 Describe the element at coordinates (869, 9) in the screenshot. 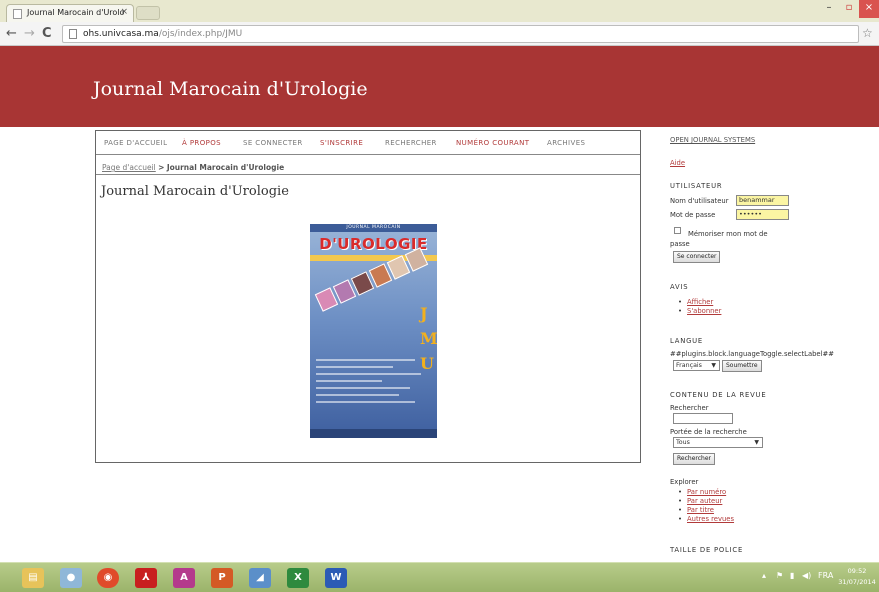

I see `close-window-icon: ×` at that location.